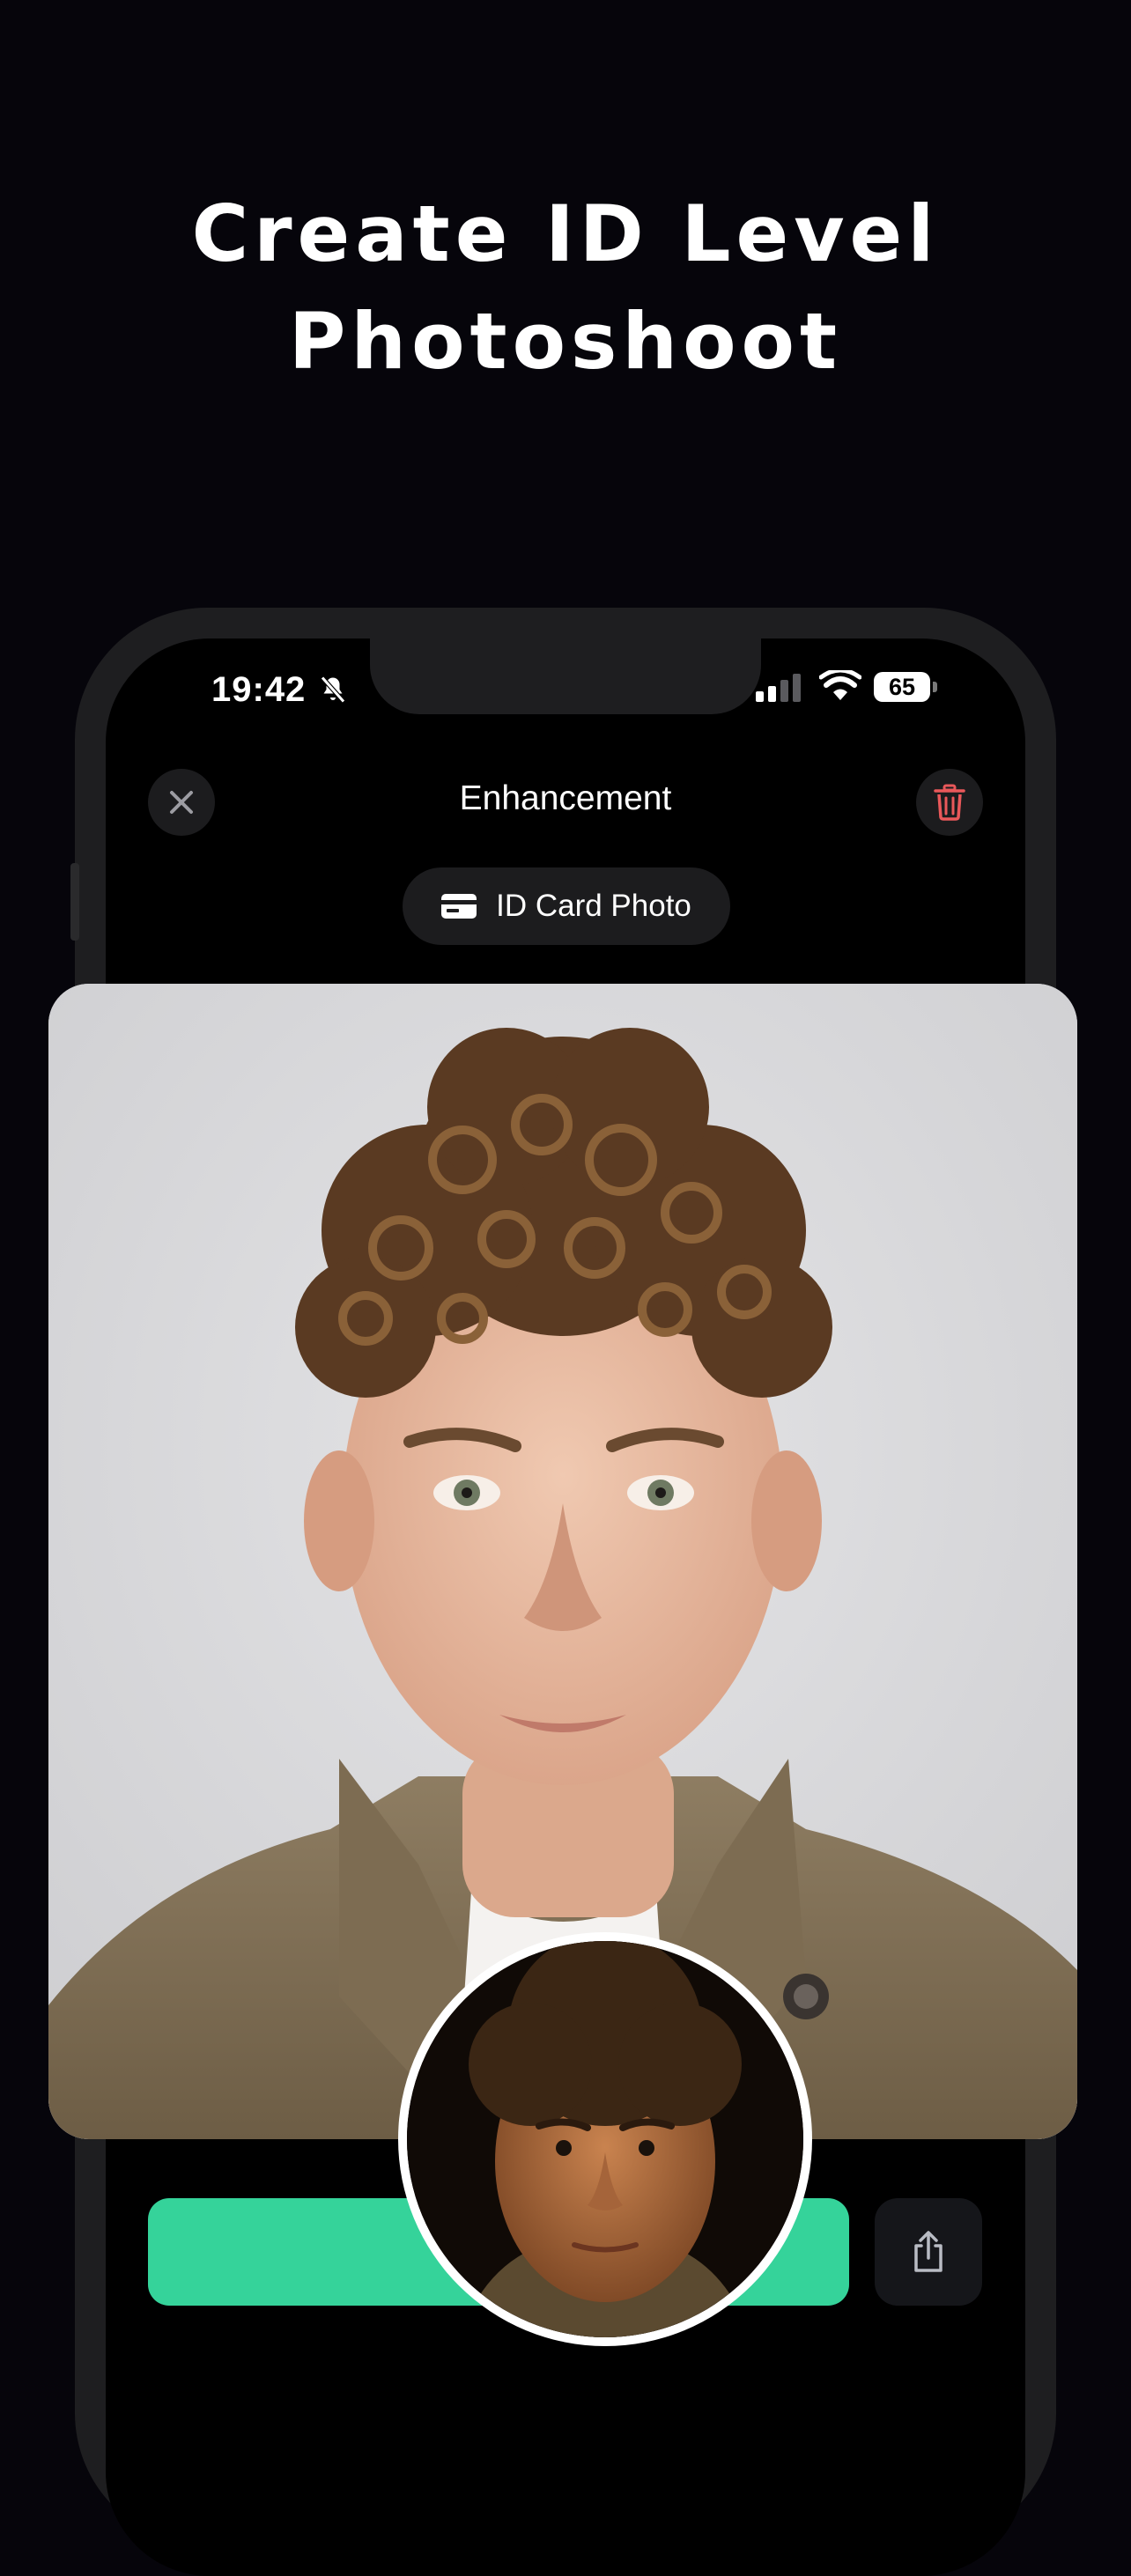 Image resolution: width=1131 pixels, height=2576 pixels. Describe the element at coordinates (74, 902) in the screenshot. I see `phone-side-button` at that location.